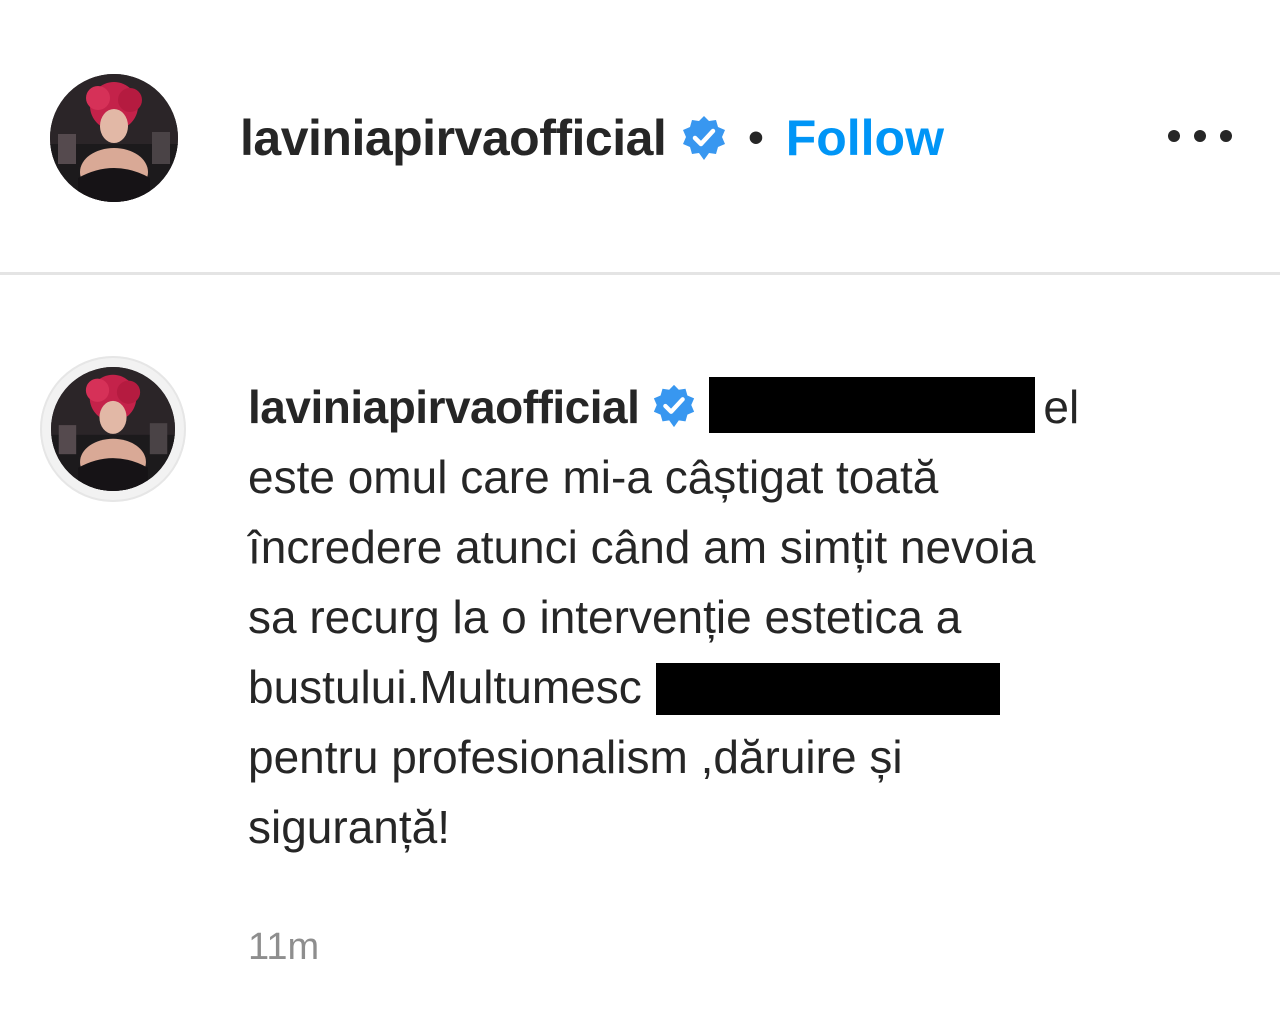 The image size is (1280, 1017). Describe the element at coordinates (114, 138) in the screenshot. I see `profile-avatar` at that location.